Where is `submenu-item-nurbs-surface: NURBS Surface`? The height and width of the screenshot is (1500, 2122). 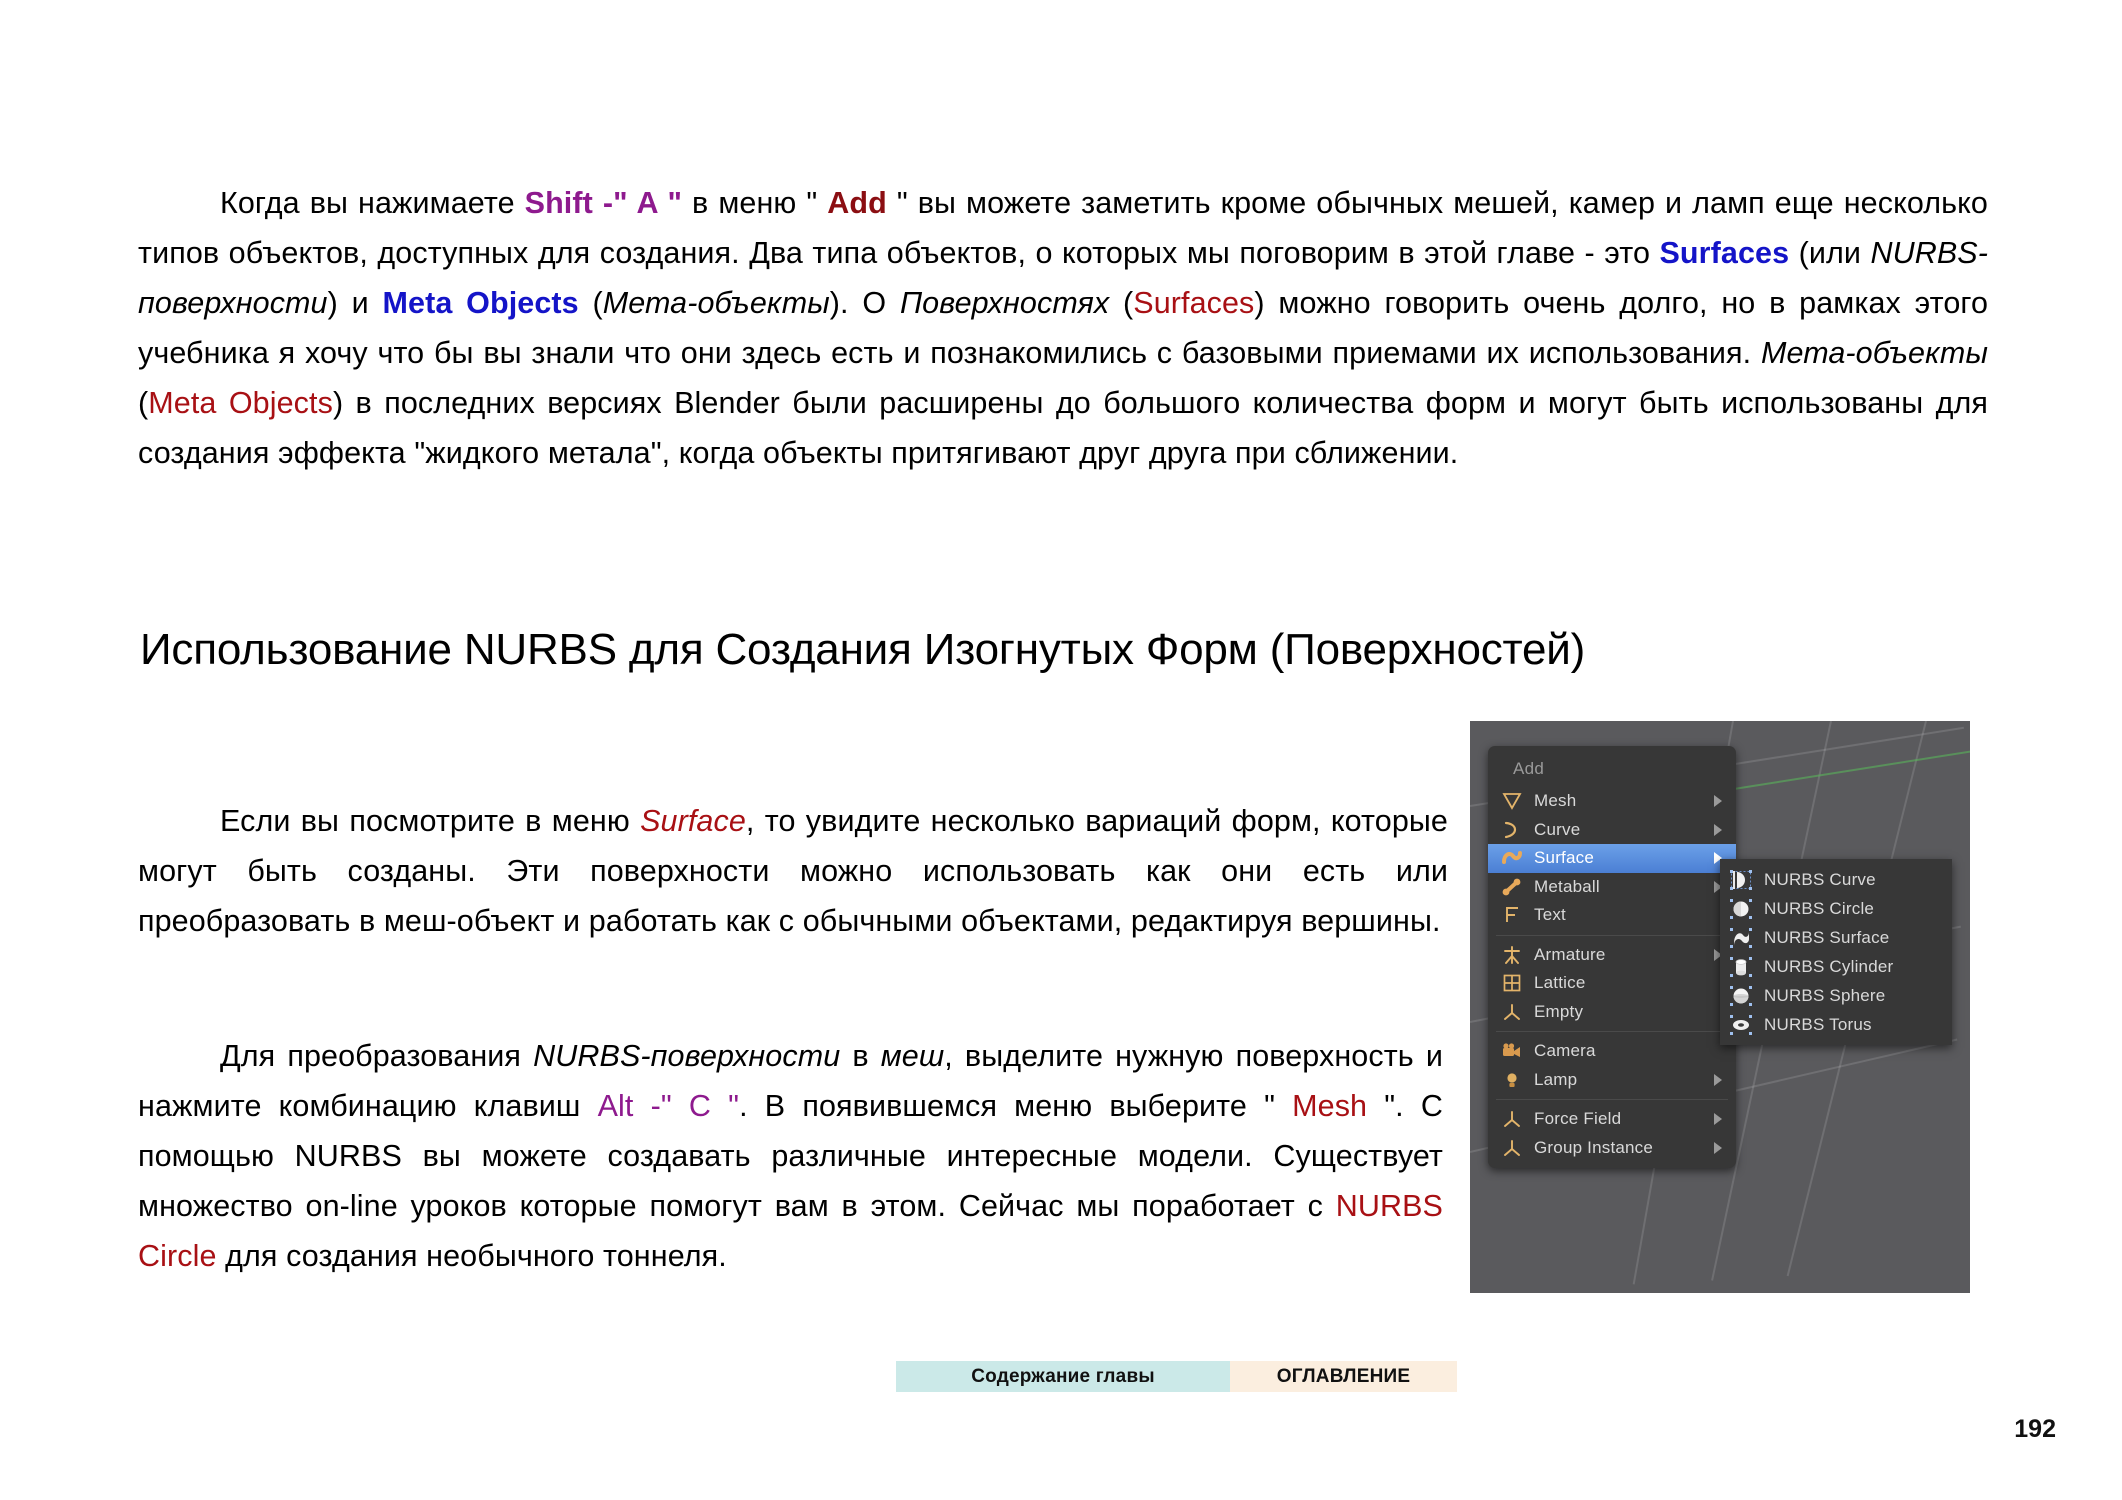 submenu-item-nurbs-surface: NURBS Surface is located at coordinates (1836, 937).